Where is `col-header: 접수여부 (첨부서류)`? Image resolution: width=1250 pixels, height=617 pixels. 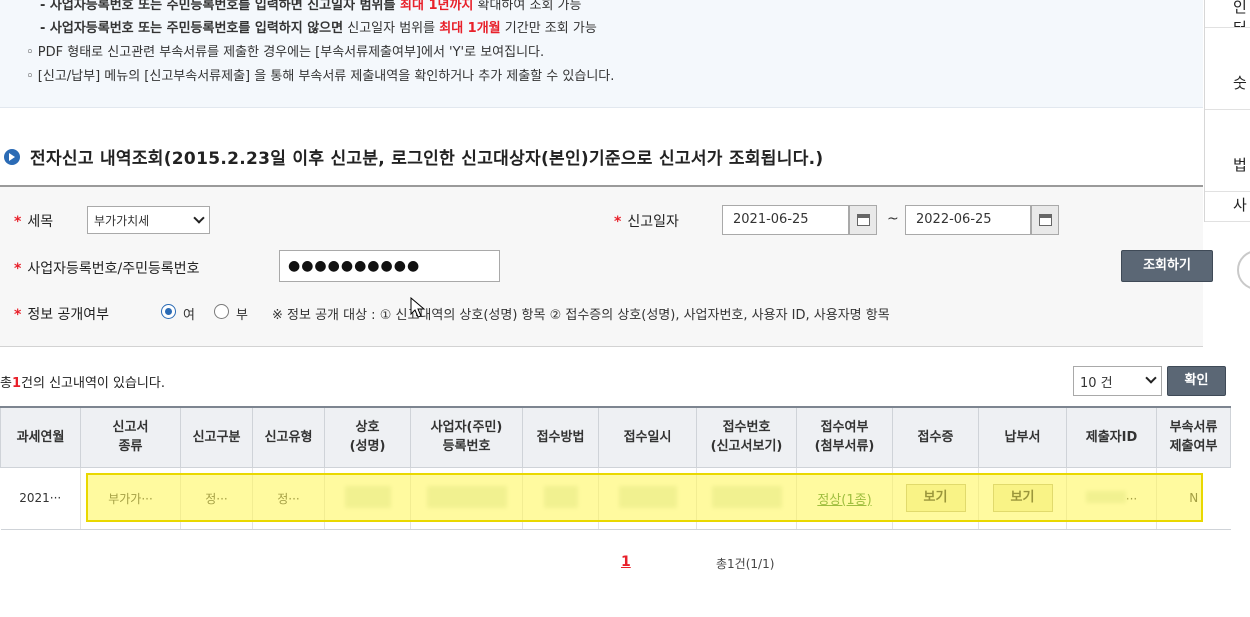 col-header: 접수여부 (첨부서류) is located at coordinates (844, 437).